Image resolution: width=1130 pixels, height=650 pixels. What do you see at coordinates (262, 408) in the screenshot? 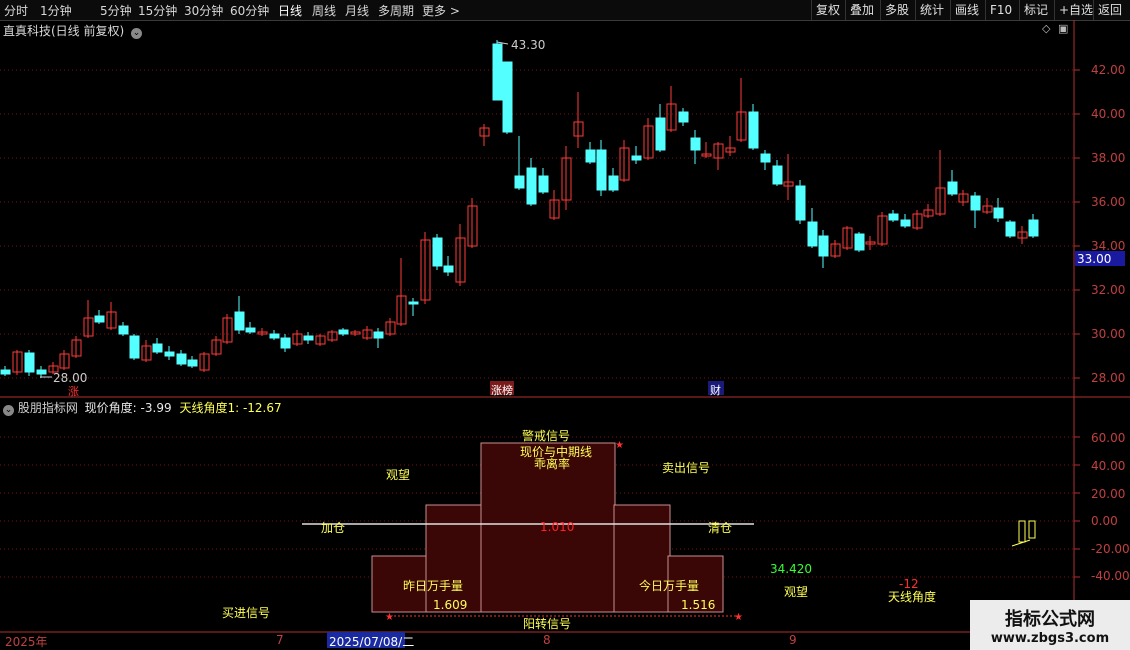
I see `sky-angle-value: -12.67` at bounding box center [262, 408].